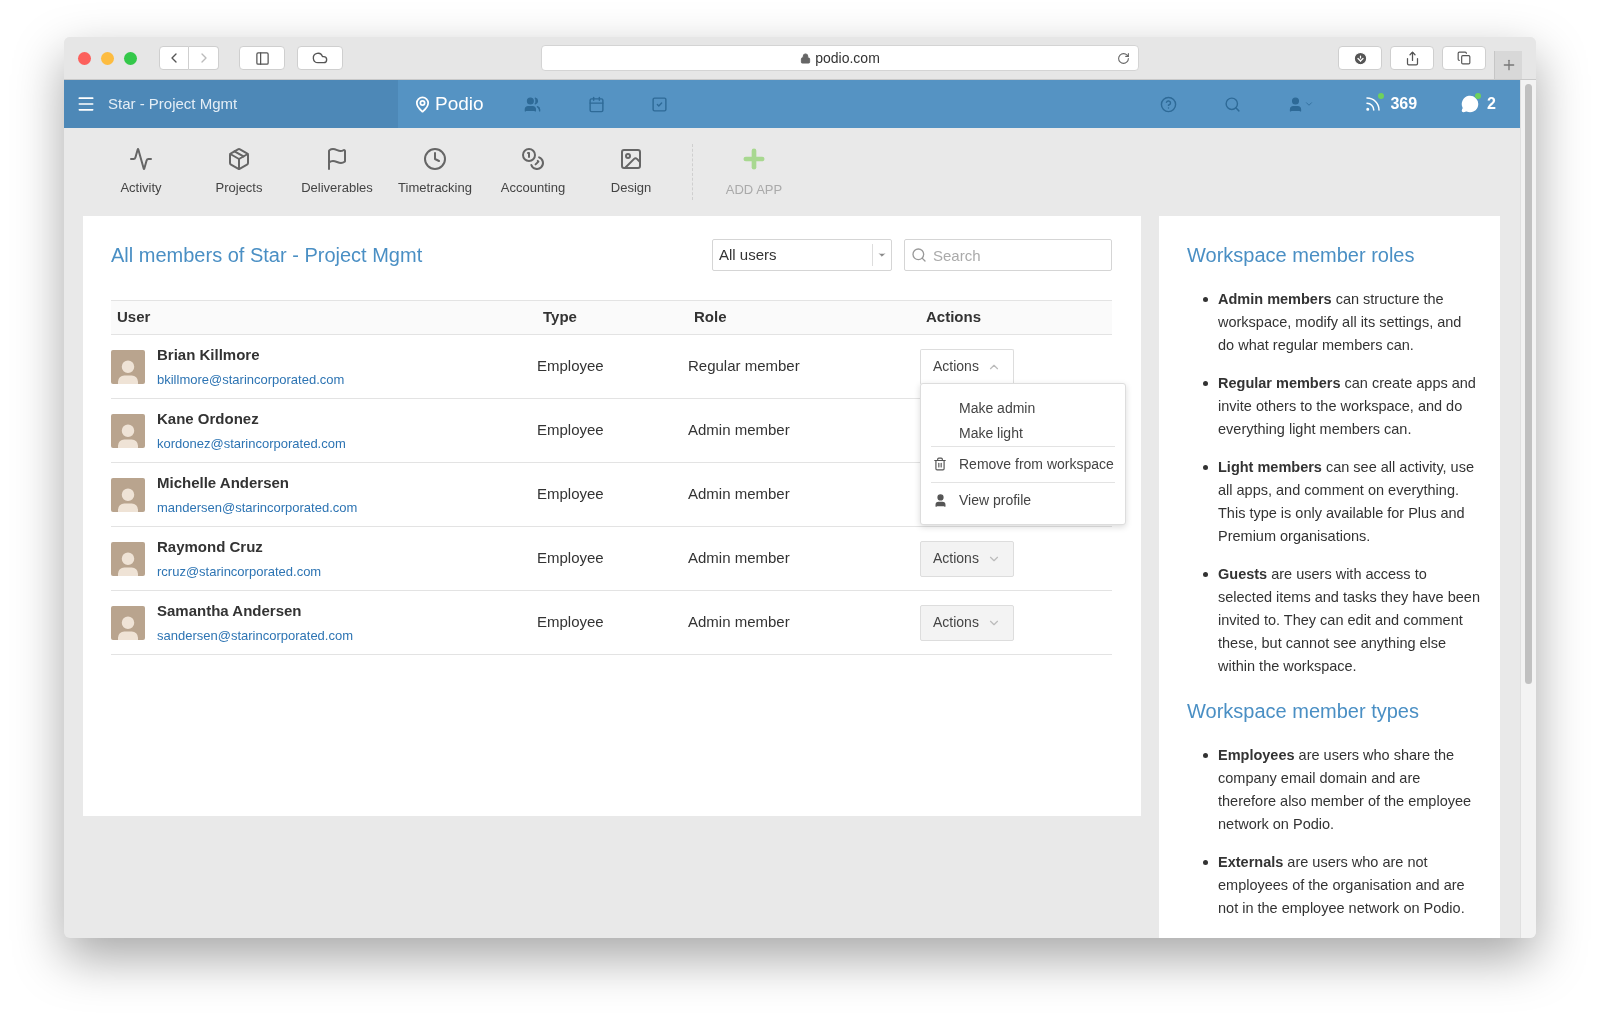  I want to click on member-name: Raymond Cruz, so click(239, 546).